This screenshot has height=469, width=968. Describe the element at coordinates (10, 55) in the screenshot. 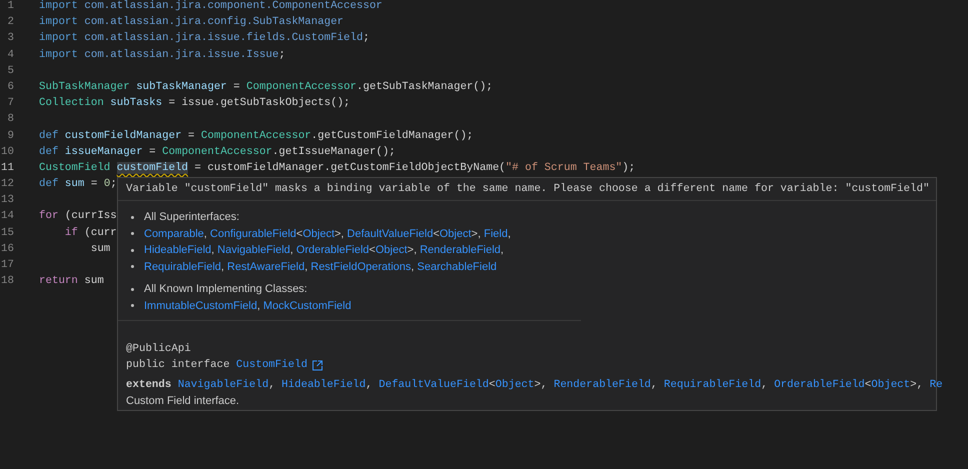

I see `line-number: 4` at that location.